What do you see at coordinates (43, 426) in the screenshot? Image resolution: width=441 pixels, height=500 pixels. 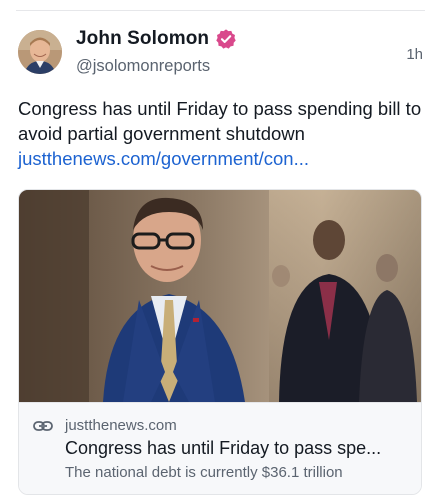 I see `link-chain-icon` at bounding box center [43, 426].